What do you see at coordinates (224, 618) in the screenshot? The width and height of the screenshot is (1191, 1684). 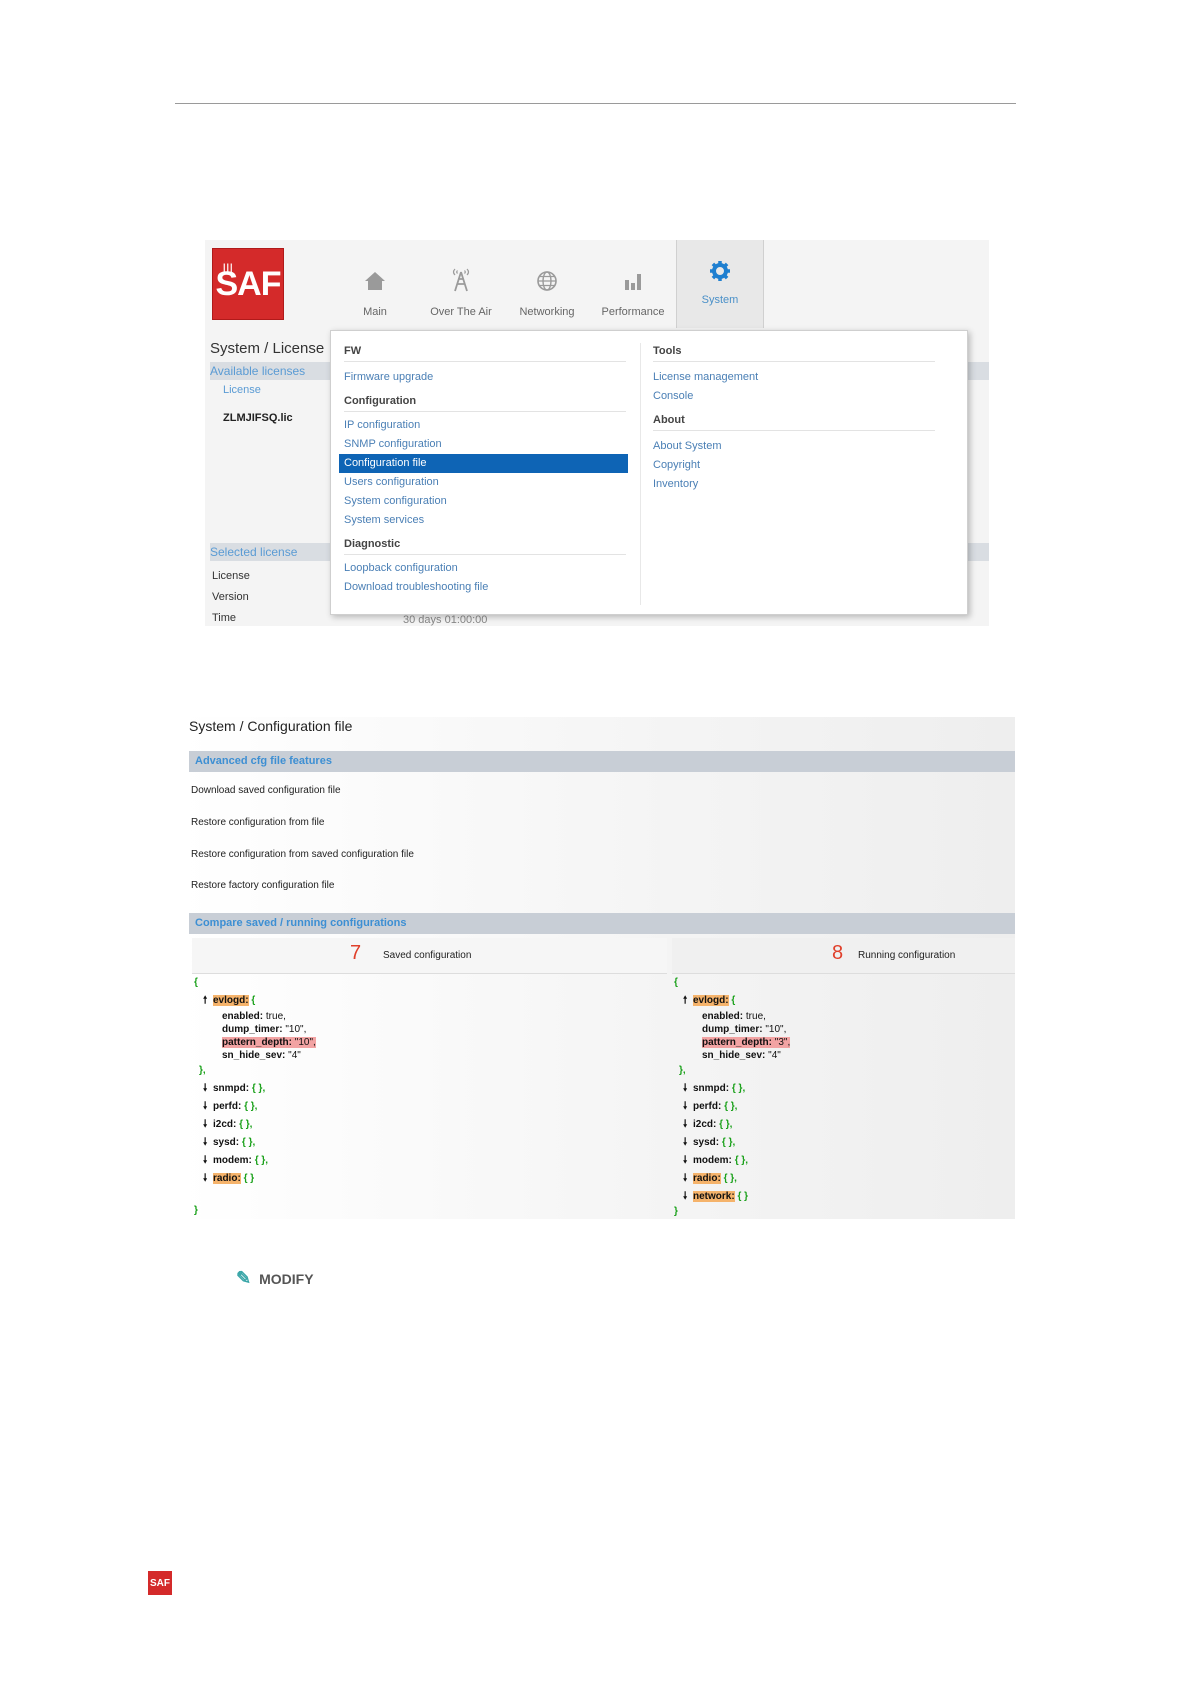 I see `row-time: Time` at bounding box center [224, 618].